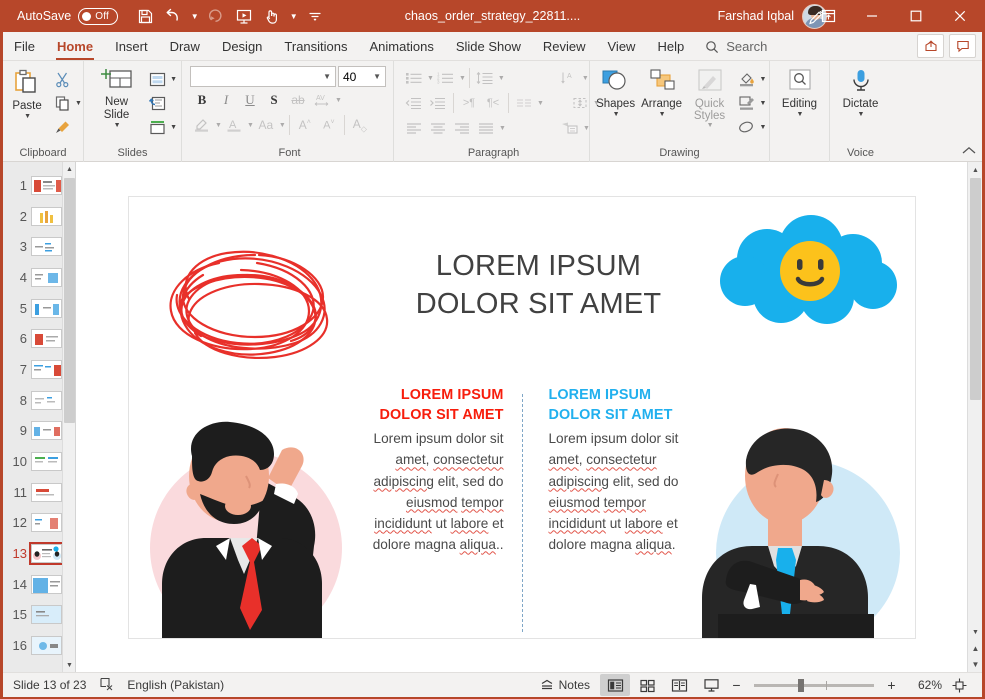 Image resolution: width=985 pixels, height=699 pixels. Describe the element at coordinates (116, 98) in the screenshot. I see `new-slide-button: New Slide ▼` at that location.